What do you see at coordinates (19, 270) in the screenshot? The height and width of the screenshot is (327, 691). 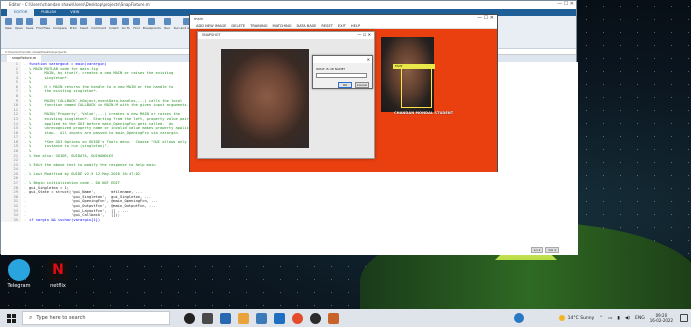 I see `telegram-icon` at bounding box center [19, 270].